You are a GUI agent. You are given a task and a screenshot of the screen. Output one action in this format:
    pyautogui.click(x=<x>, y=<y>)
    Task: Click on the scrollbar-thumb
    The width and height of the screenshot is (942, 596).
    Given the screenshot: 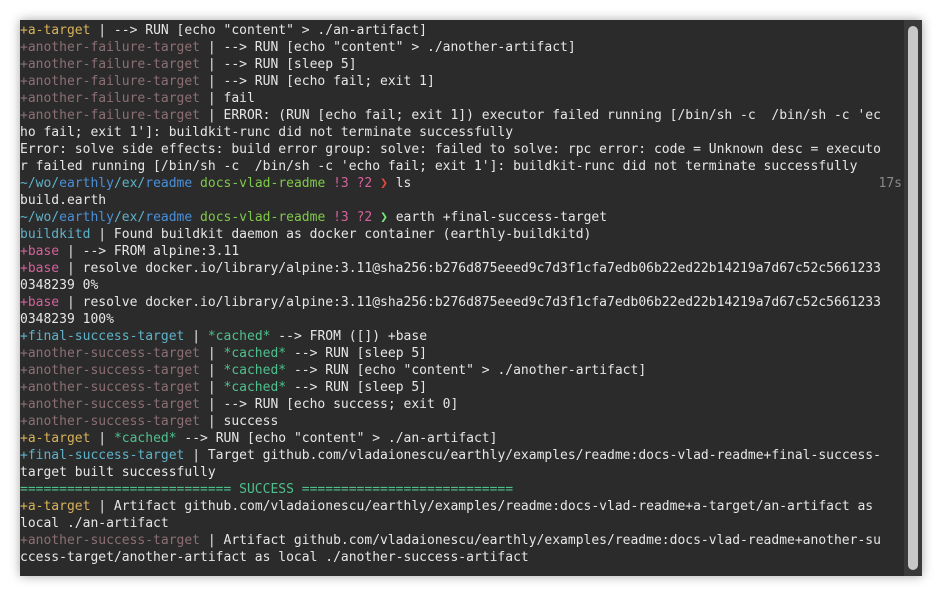 What is the action you would take?
    pyautogui.click(x=913, y=298)
    